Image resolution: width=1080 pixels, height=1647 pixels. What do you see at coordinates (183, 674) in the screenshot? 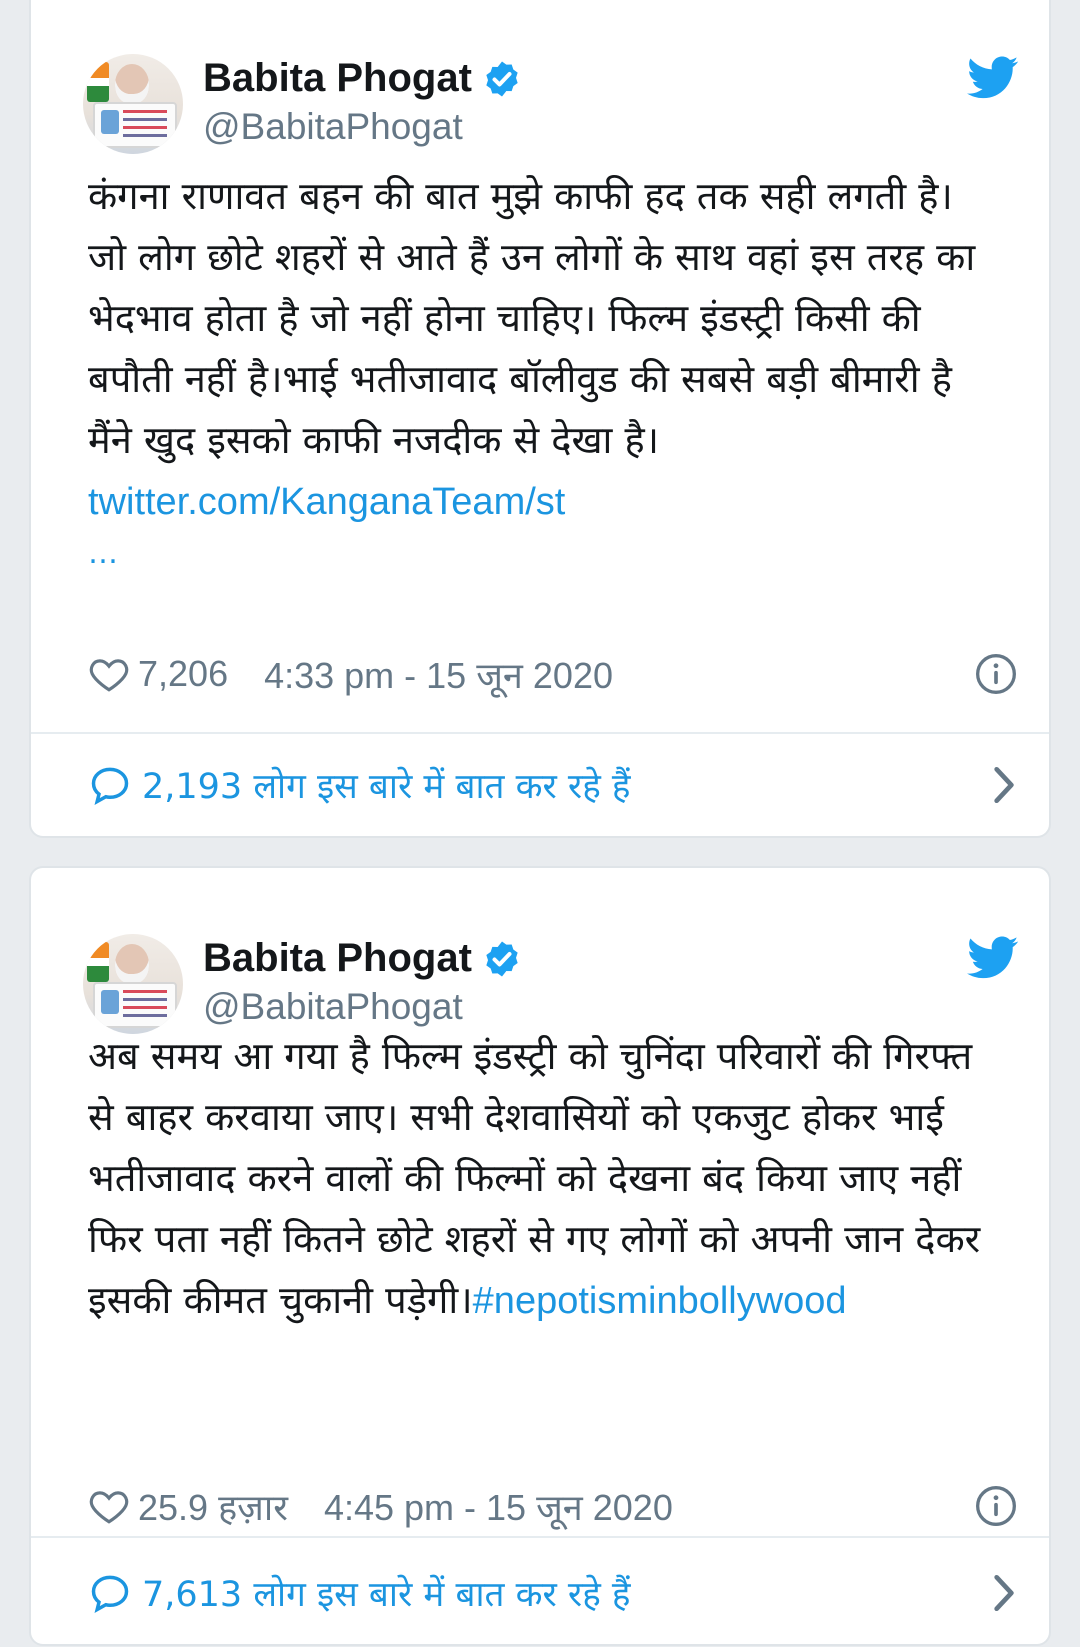
I see `like-count: 7,206` at bounding box center [183, 674].